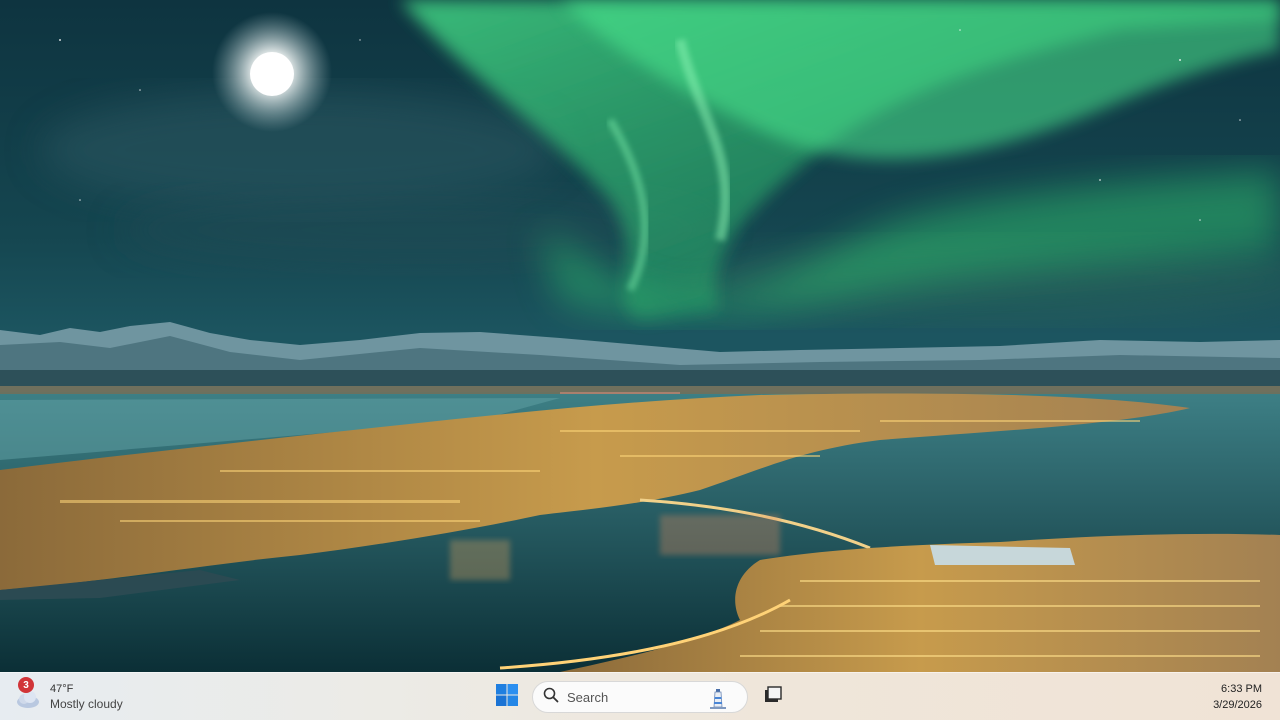 The width and height of the screenshot is (1280, 720). I want to click on windows-logo-icon, so click(507, 697).